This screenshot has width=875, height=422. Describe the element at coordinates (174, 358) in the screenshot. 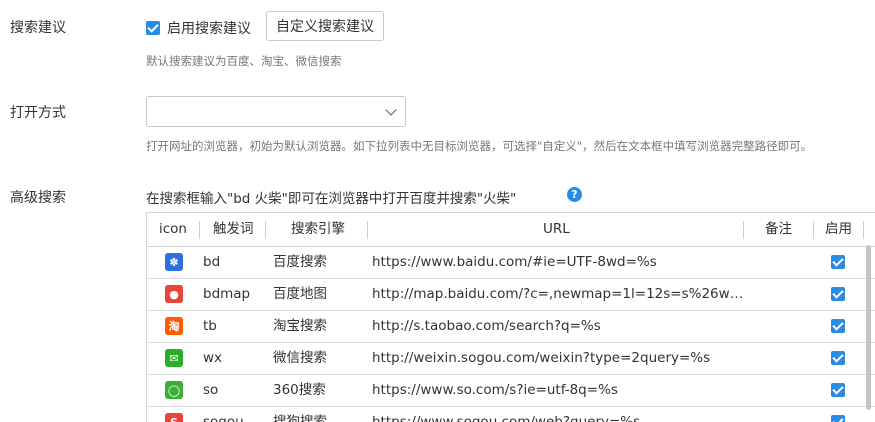

I see `wechat-icon: ✉` at that location.